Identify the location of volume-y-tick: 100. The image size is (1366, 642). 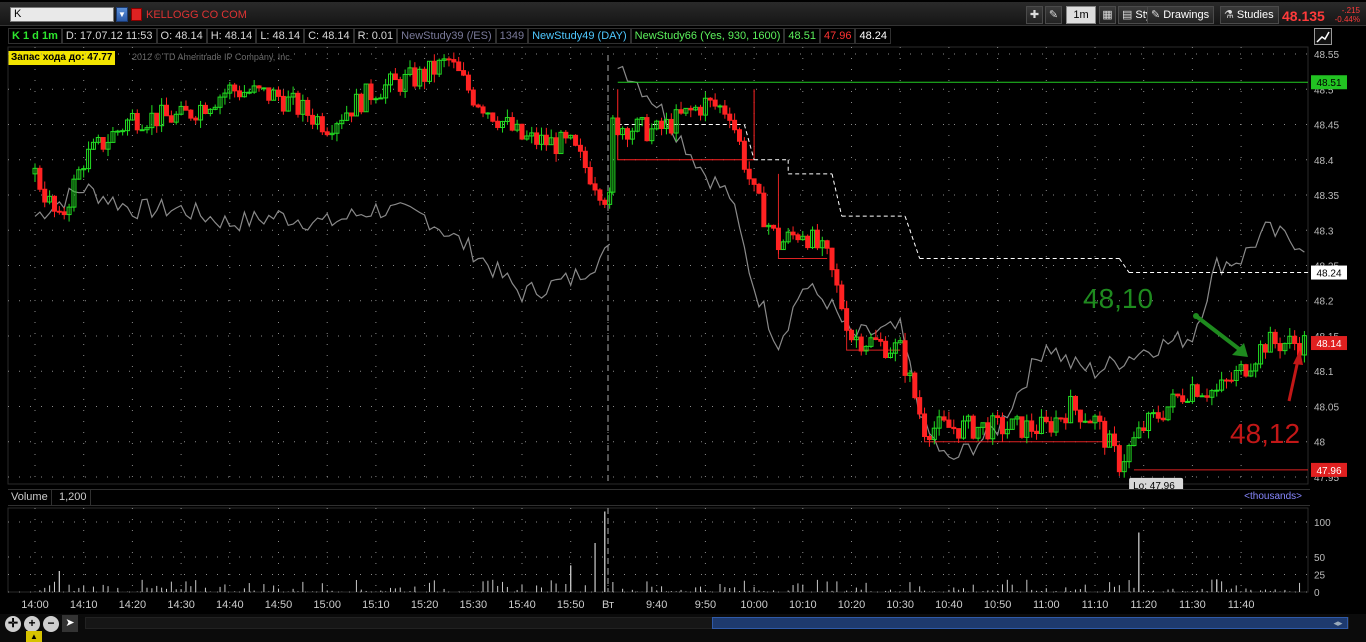
(1322, 523).